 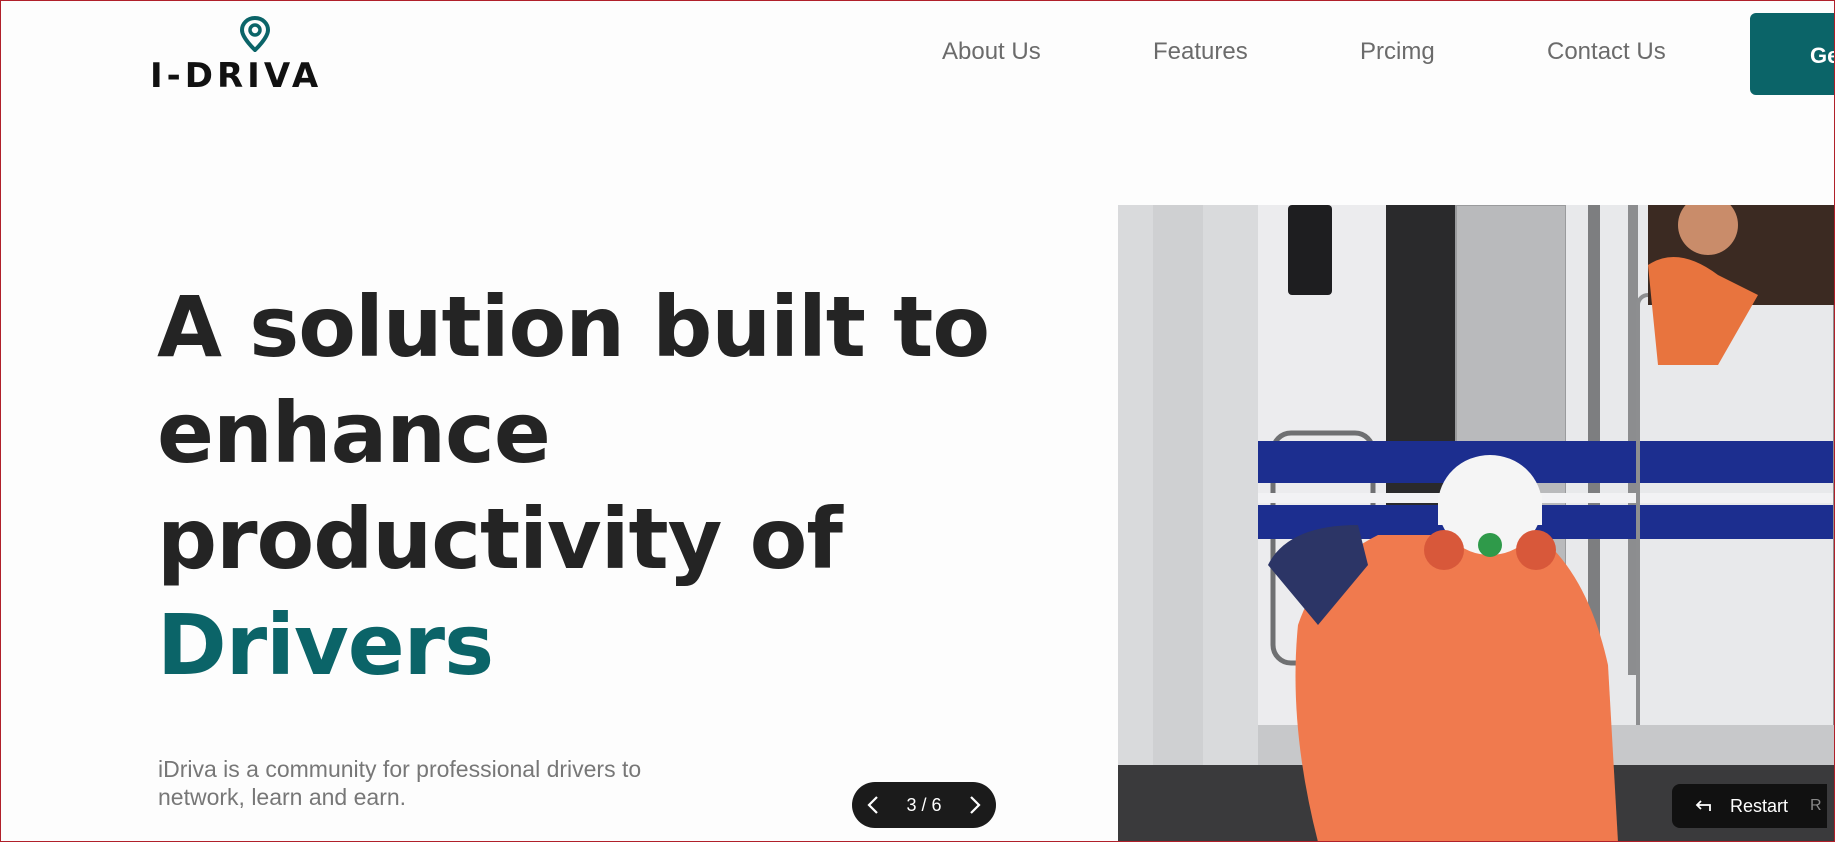 What do you see at coordinates (1816, 805) in the screenshot?
I see `restart-shortcut: R` at bounding box center [1816, 805].